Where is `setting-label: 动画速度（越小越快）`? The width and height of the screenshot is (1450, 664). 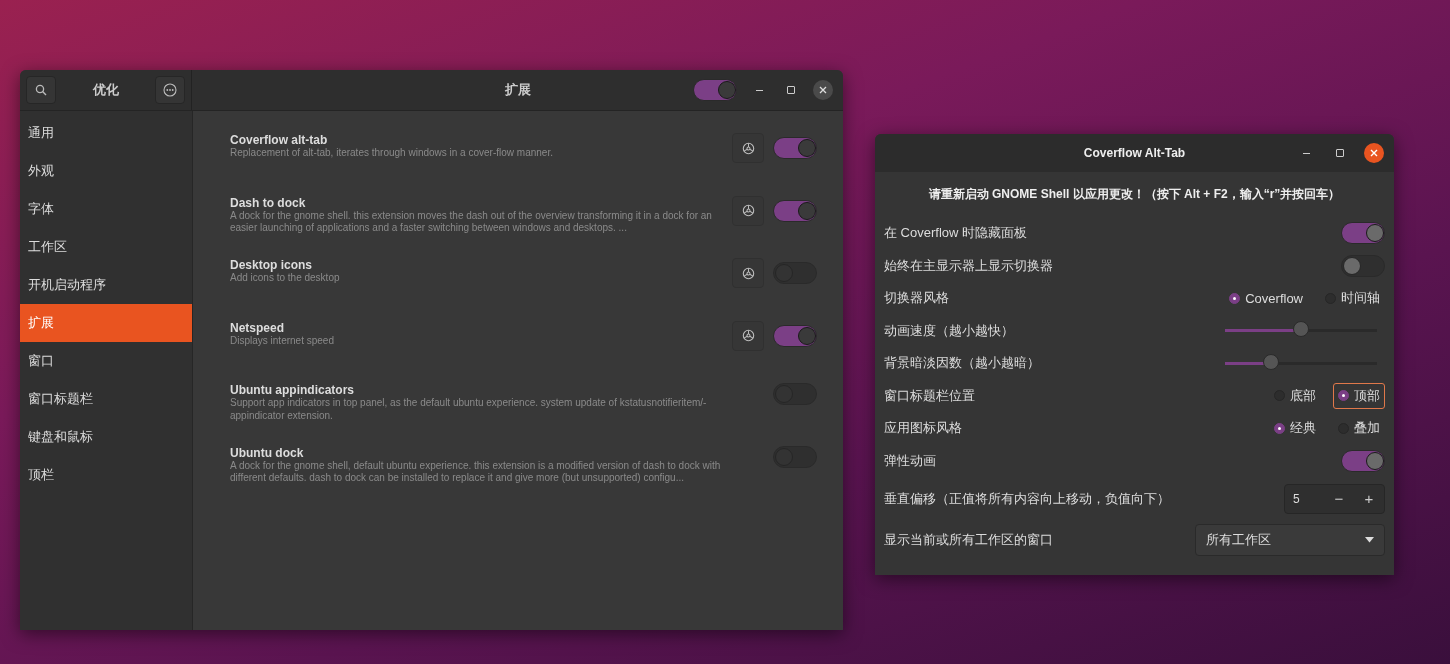
setting-label: 动画速度（越小越快） is located at coordinates (949, 330).